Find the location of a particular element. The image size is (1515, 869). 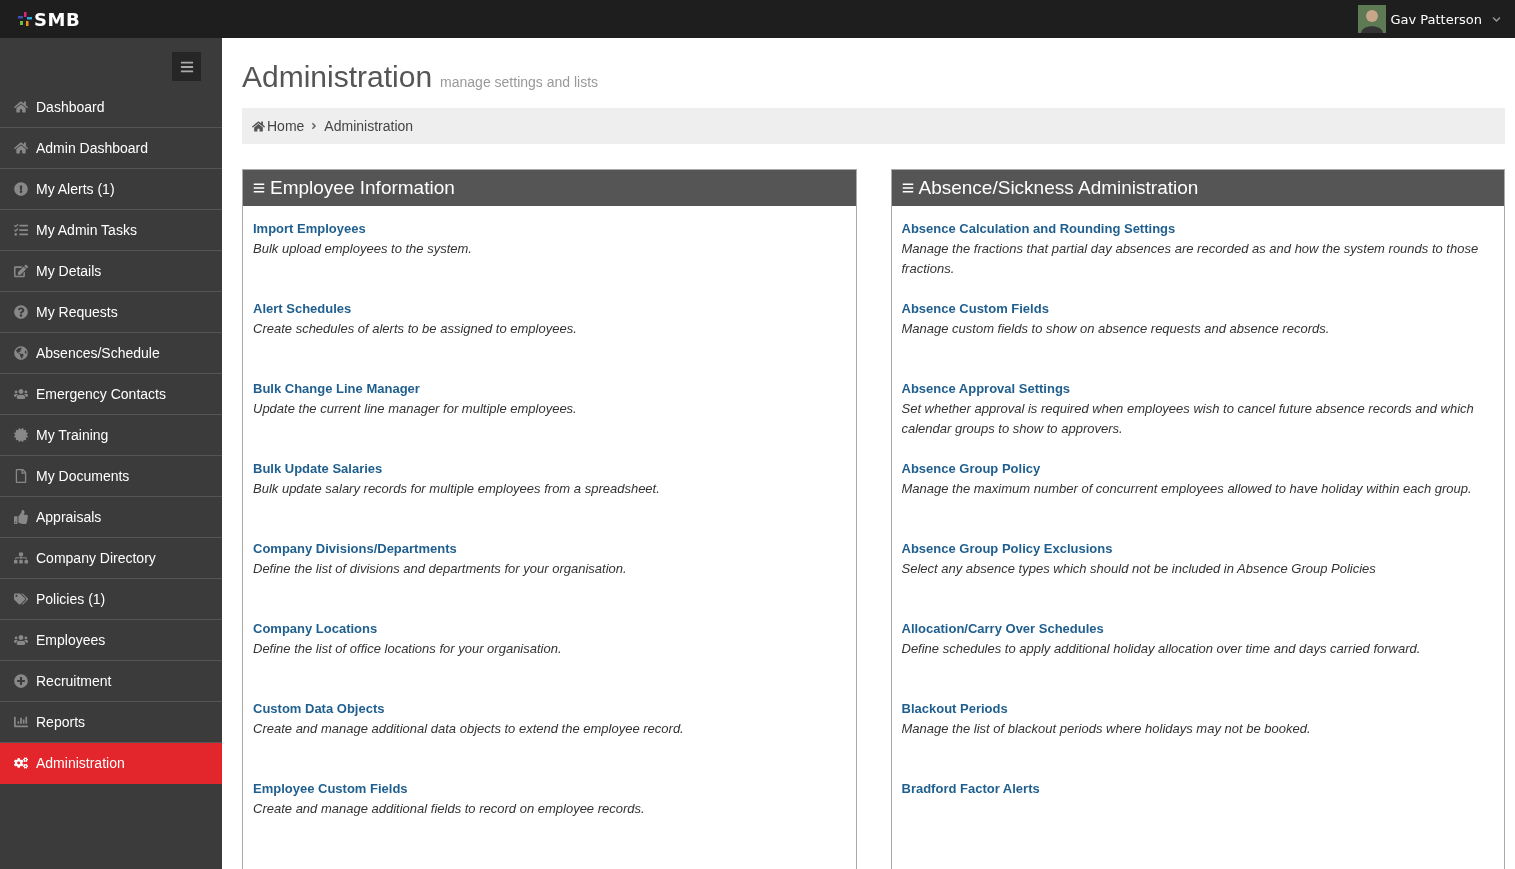

settings-link: Bradford Factor Alerts is located at coordinates (970, 788).